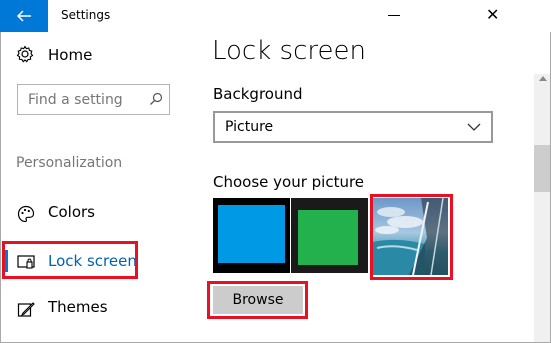  What do you see at coordinates (70, 260) in the screenshot?
I see `highlight-box-lock-screen` at bounding box center [70, 260].